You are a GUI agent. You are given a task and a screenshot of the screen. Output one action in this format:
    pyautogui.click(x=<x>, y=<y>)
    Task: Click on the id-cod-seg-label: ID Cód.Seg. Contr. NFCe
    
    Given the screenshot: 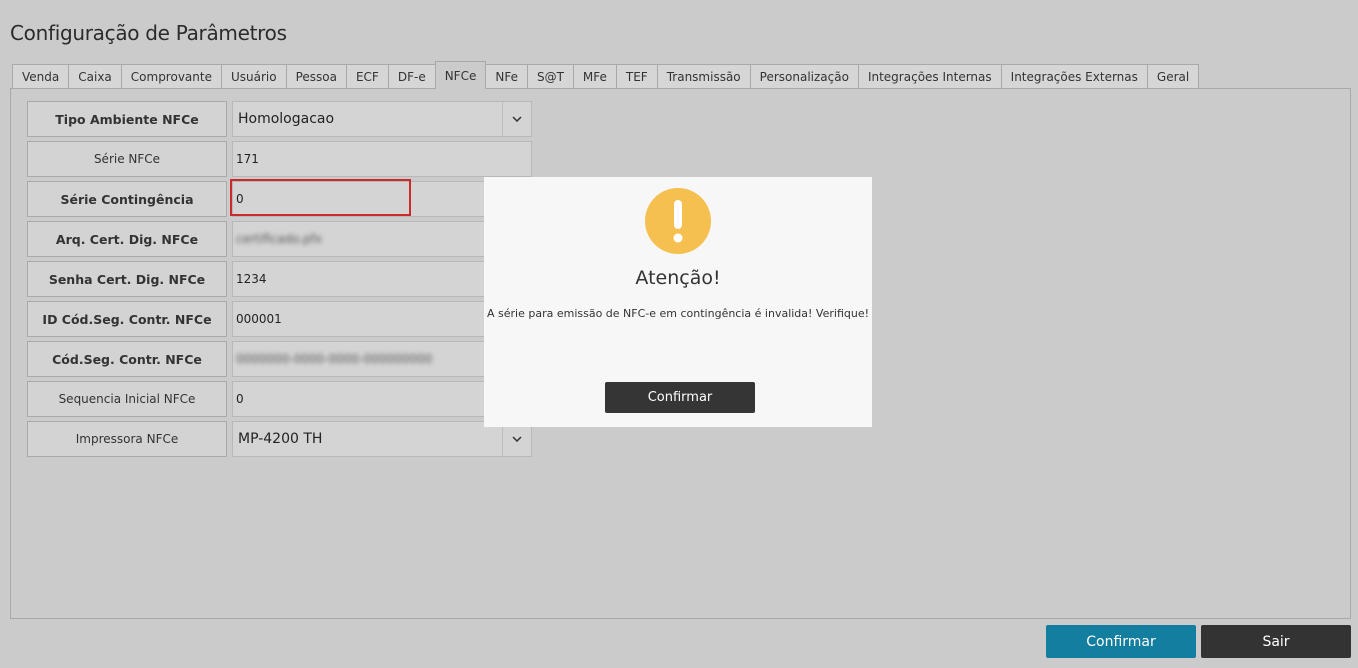 What is the action you would take?
    pyautogui.click(x=127, y=319)
    